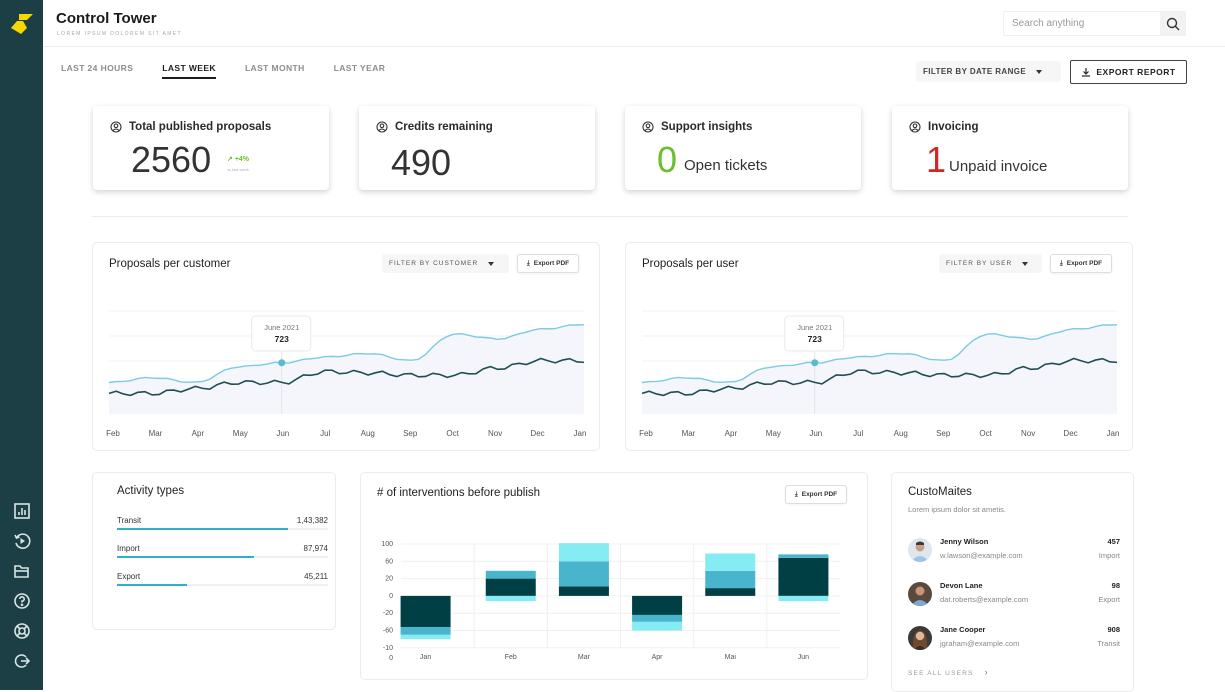  What do you see at coordinates (731, 657) in the screenshot?
I see `x-tick-label: Mai` at bounding box center [731, 657].